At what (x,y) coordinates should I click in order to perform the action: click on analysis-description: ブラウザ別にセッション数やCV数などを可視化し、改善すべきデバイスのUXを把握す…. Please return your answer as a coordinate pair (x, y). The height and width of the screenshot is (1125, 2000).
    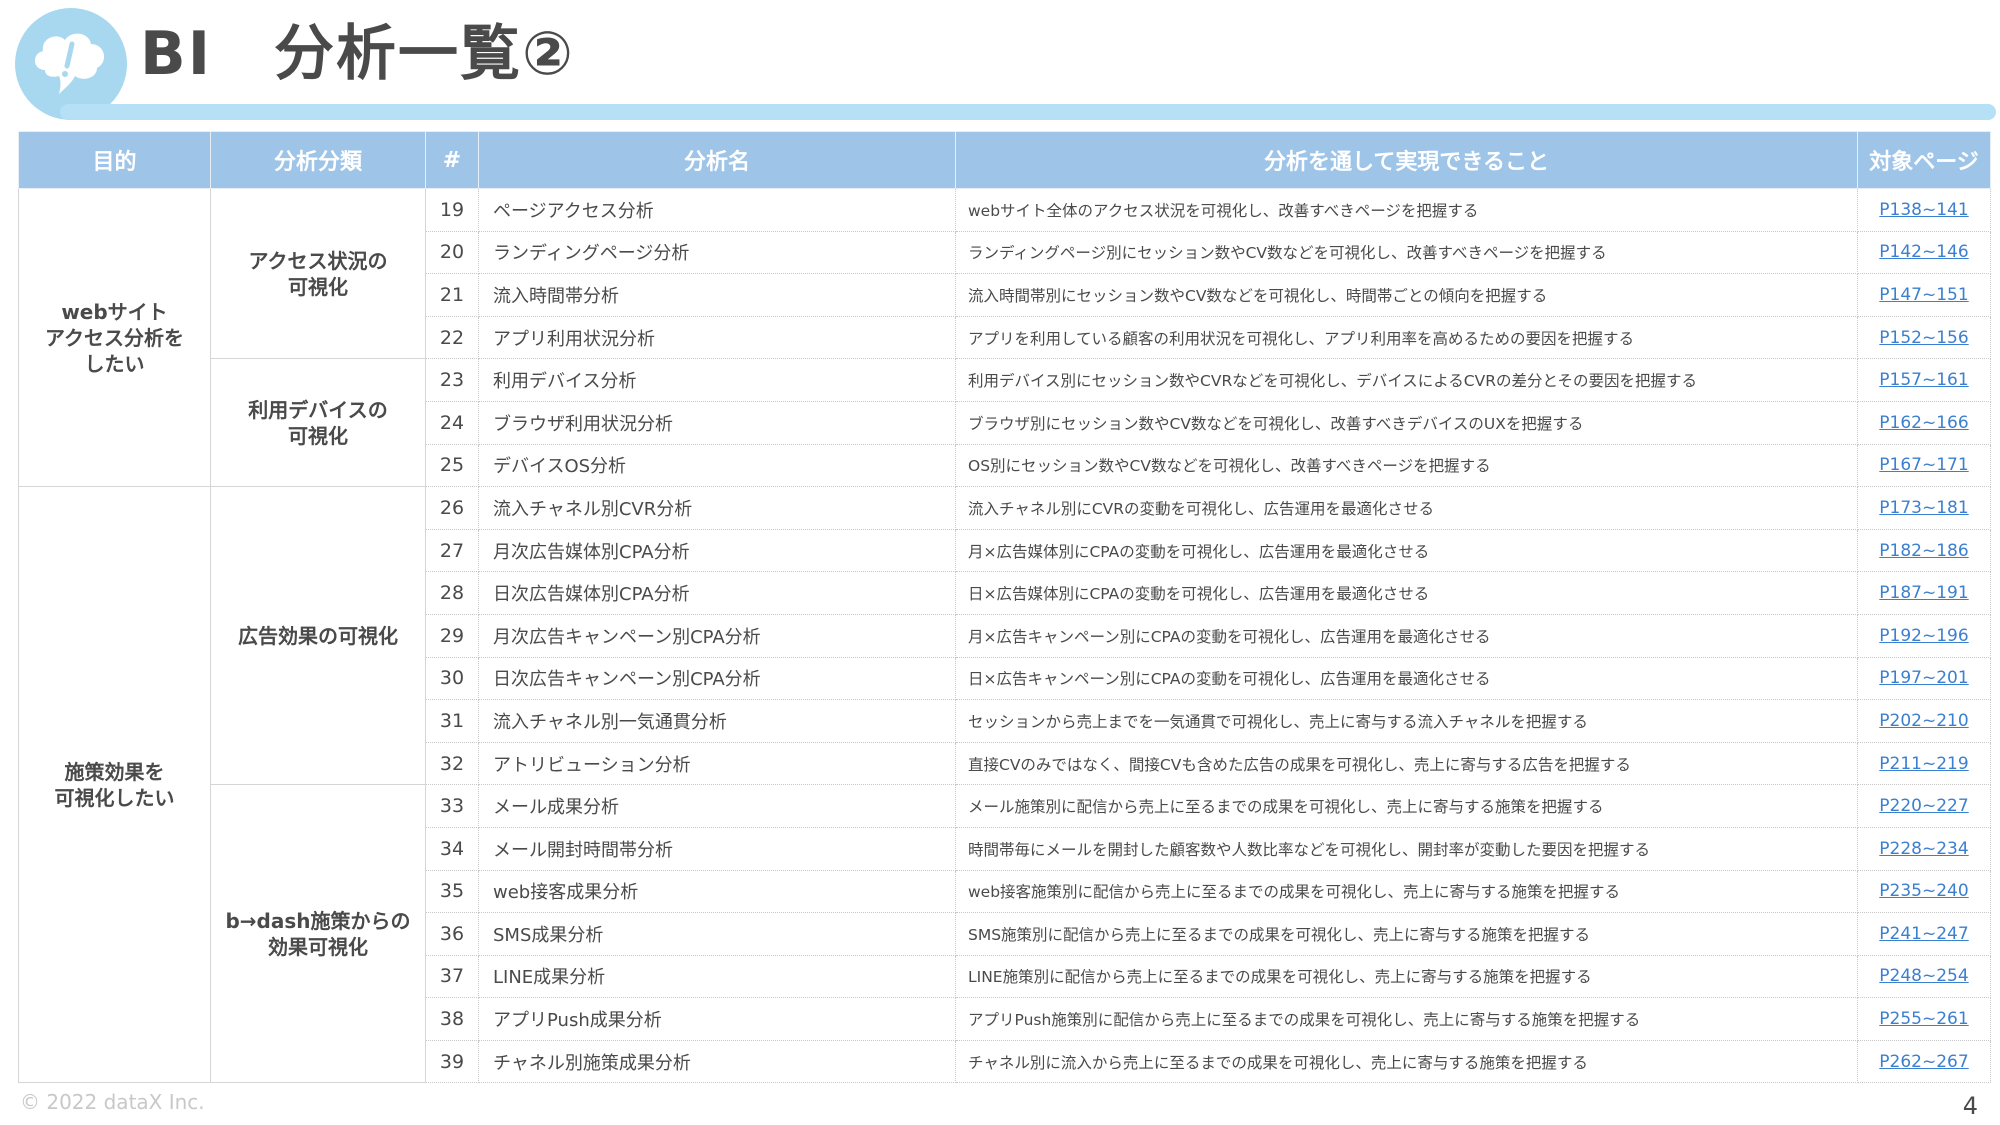
    Looking at the image, I should click on (1406, 422).